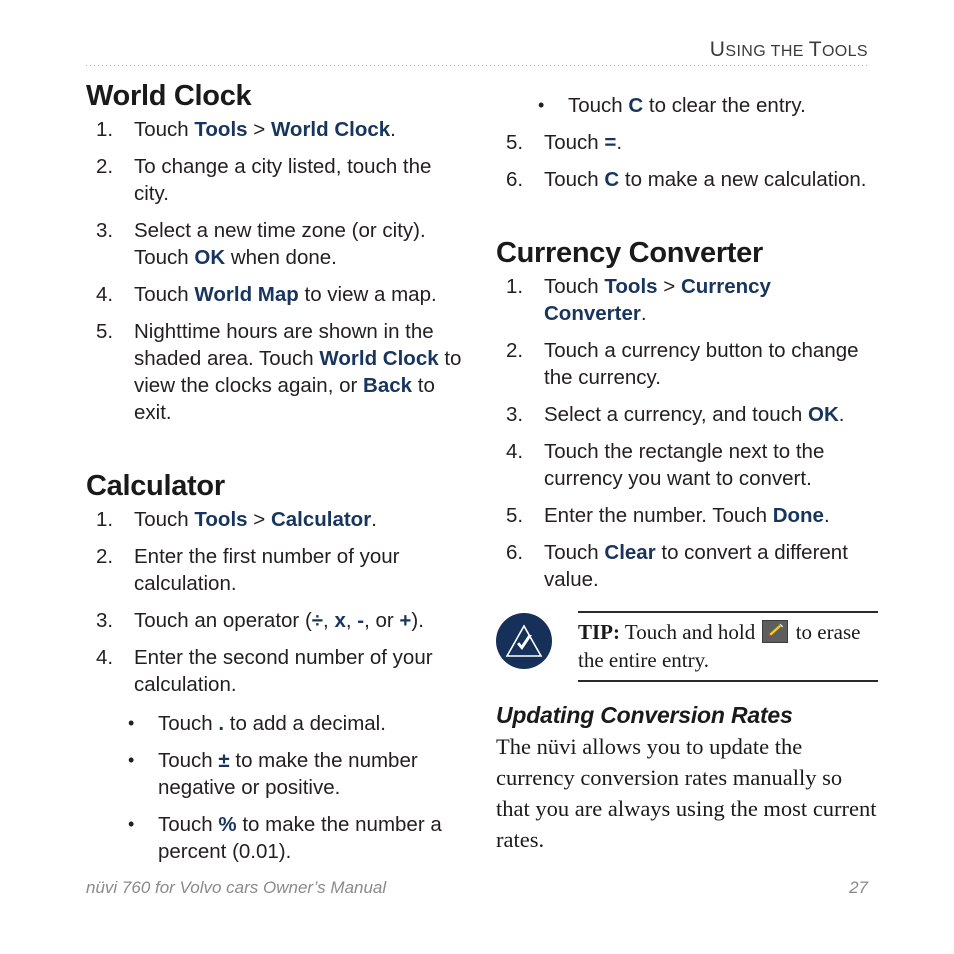 The width and height of the screenshot is (954, 954). I want to click on keyword: =, so click(610, 142).